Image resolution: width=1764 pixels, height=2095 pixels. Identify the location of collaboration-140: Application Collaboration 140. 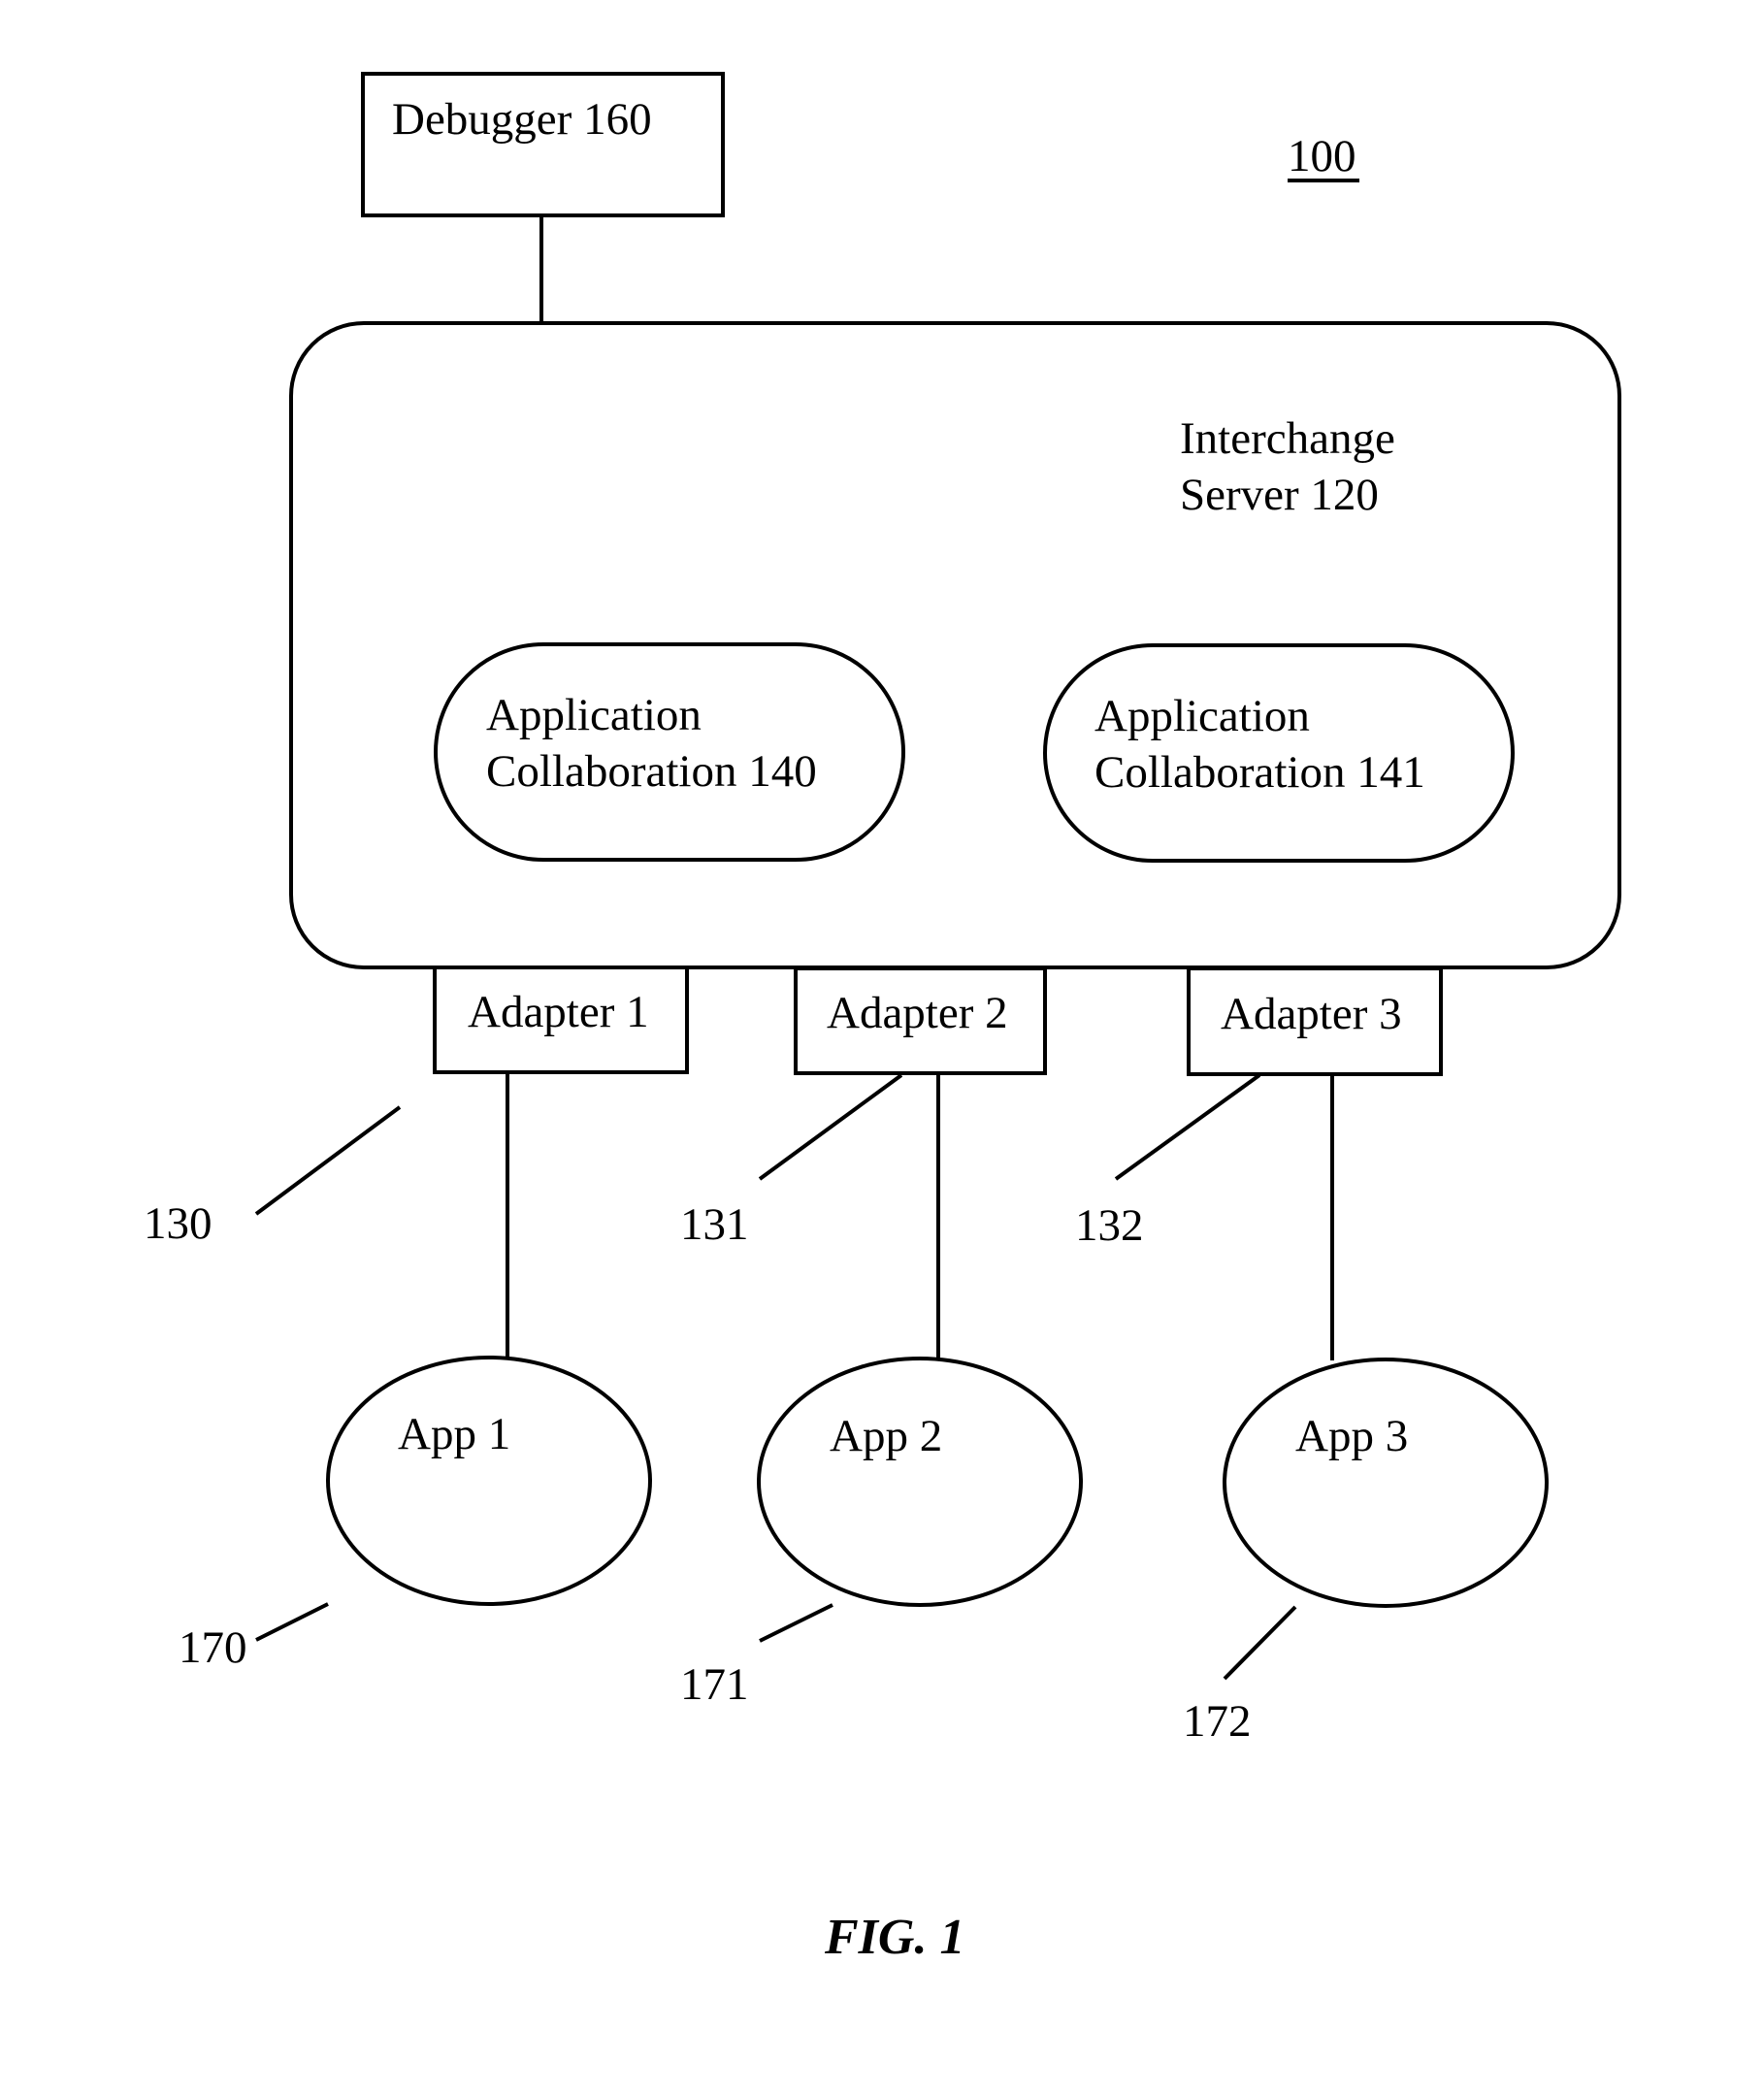
(669, 752).